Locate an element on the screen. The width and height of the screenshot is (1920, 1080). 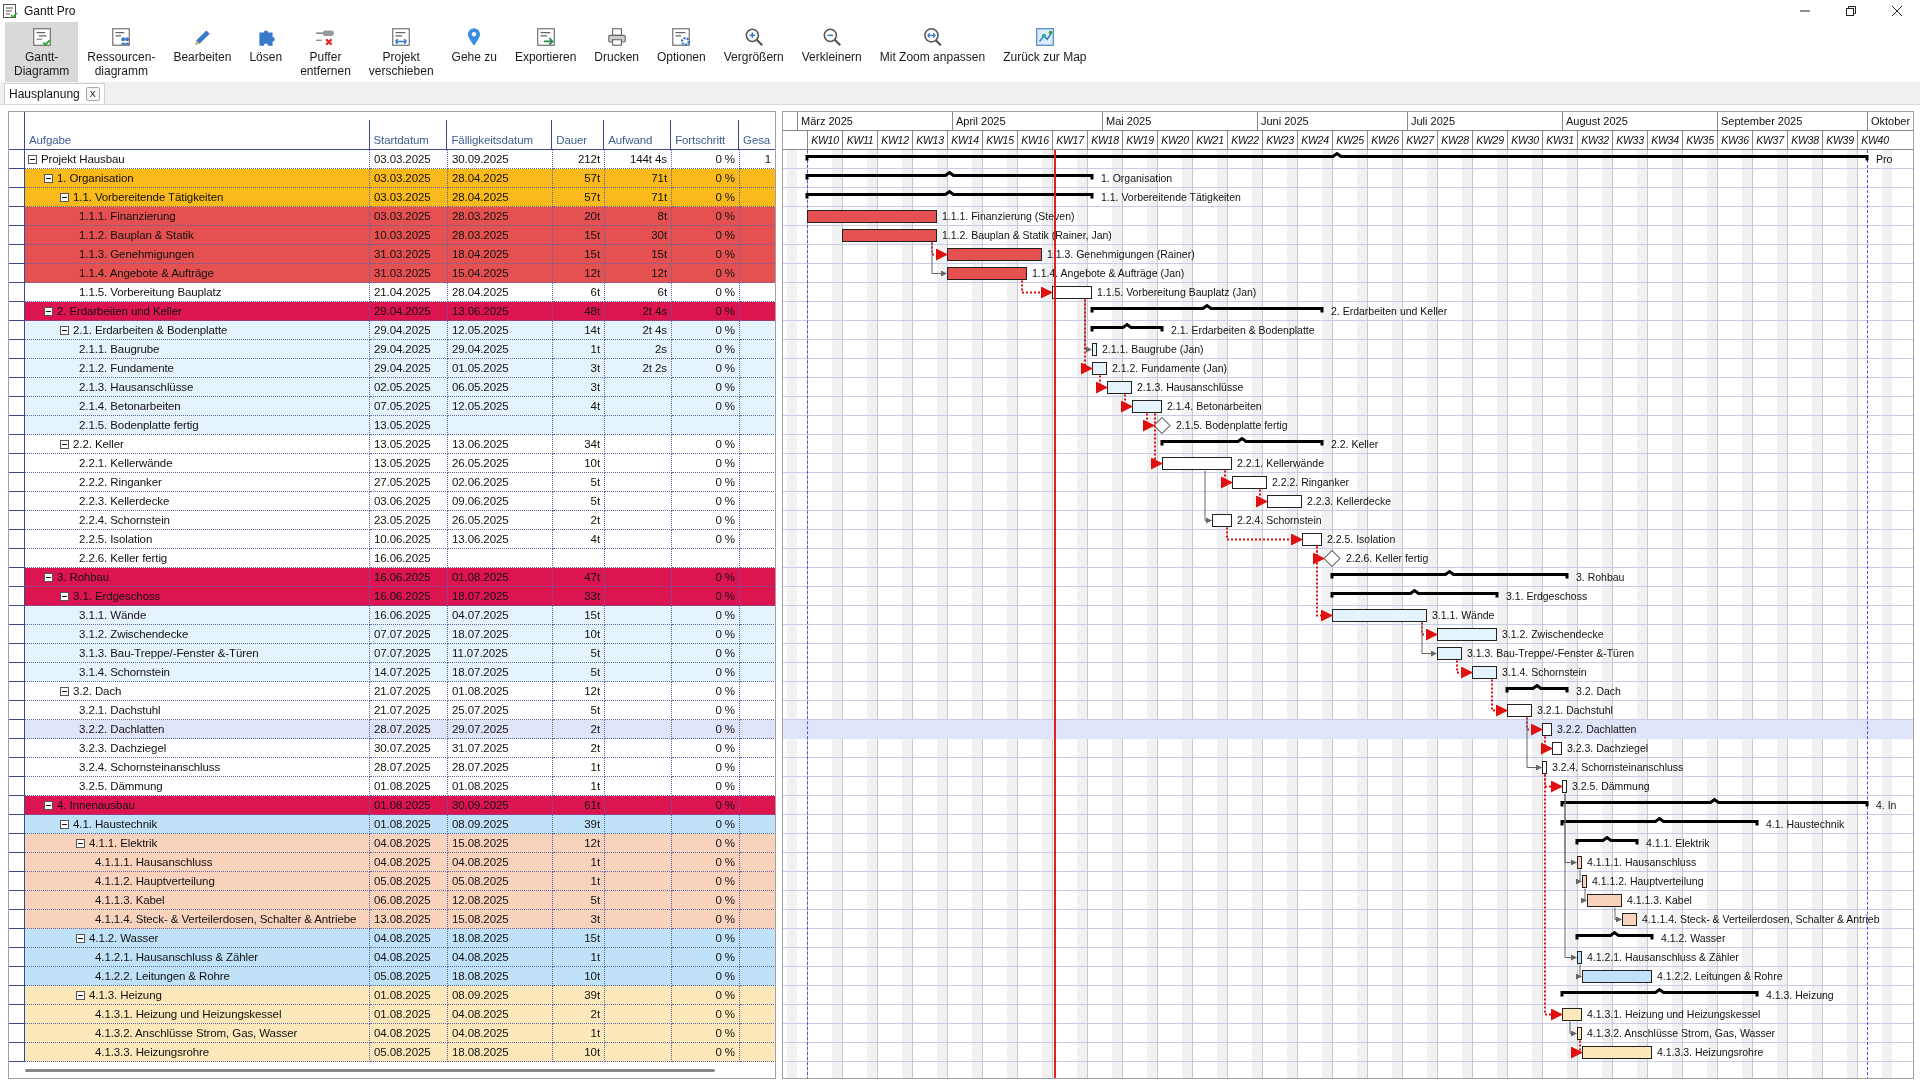
table-row: 2.1.1. Baugrube 29.04.2025 29.04.2025 1t 2s 0 % is located at coordinates (392, 349).